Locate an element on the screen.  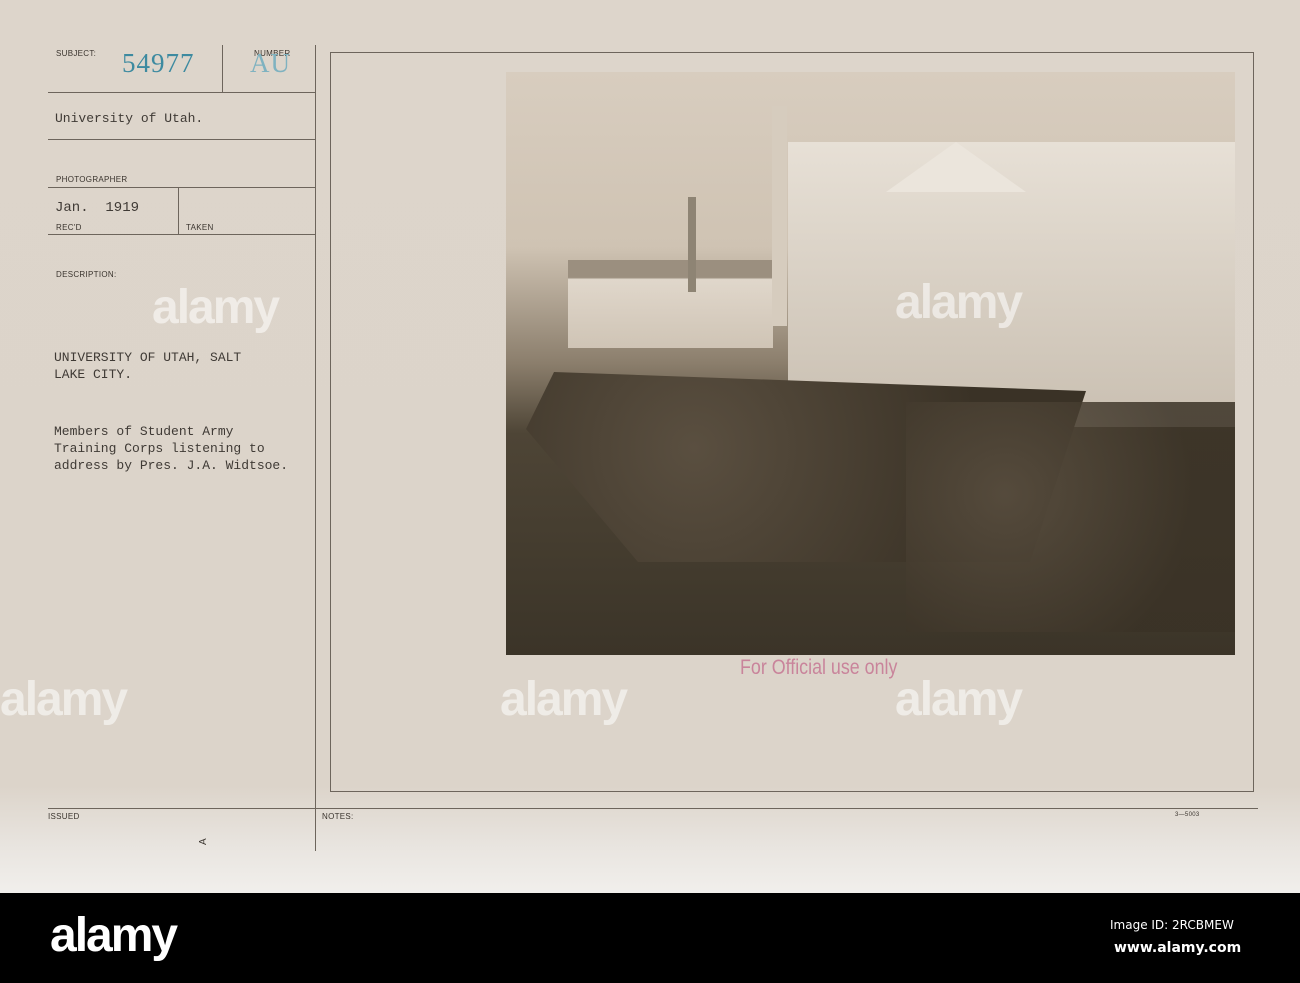
image-id: Image ID: 2RCBMEW is located at coordinates (1172, 925).